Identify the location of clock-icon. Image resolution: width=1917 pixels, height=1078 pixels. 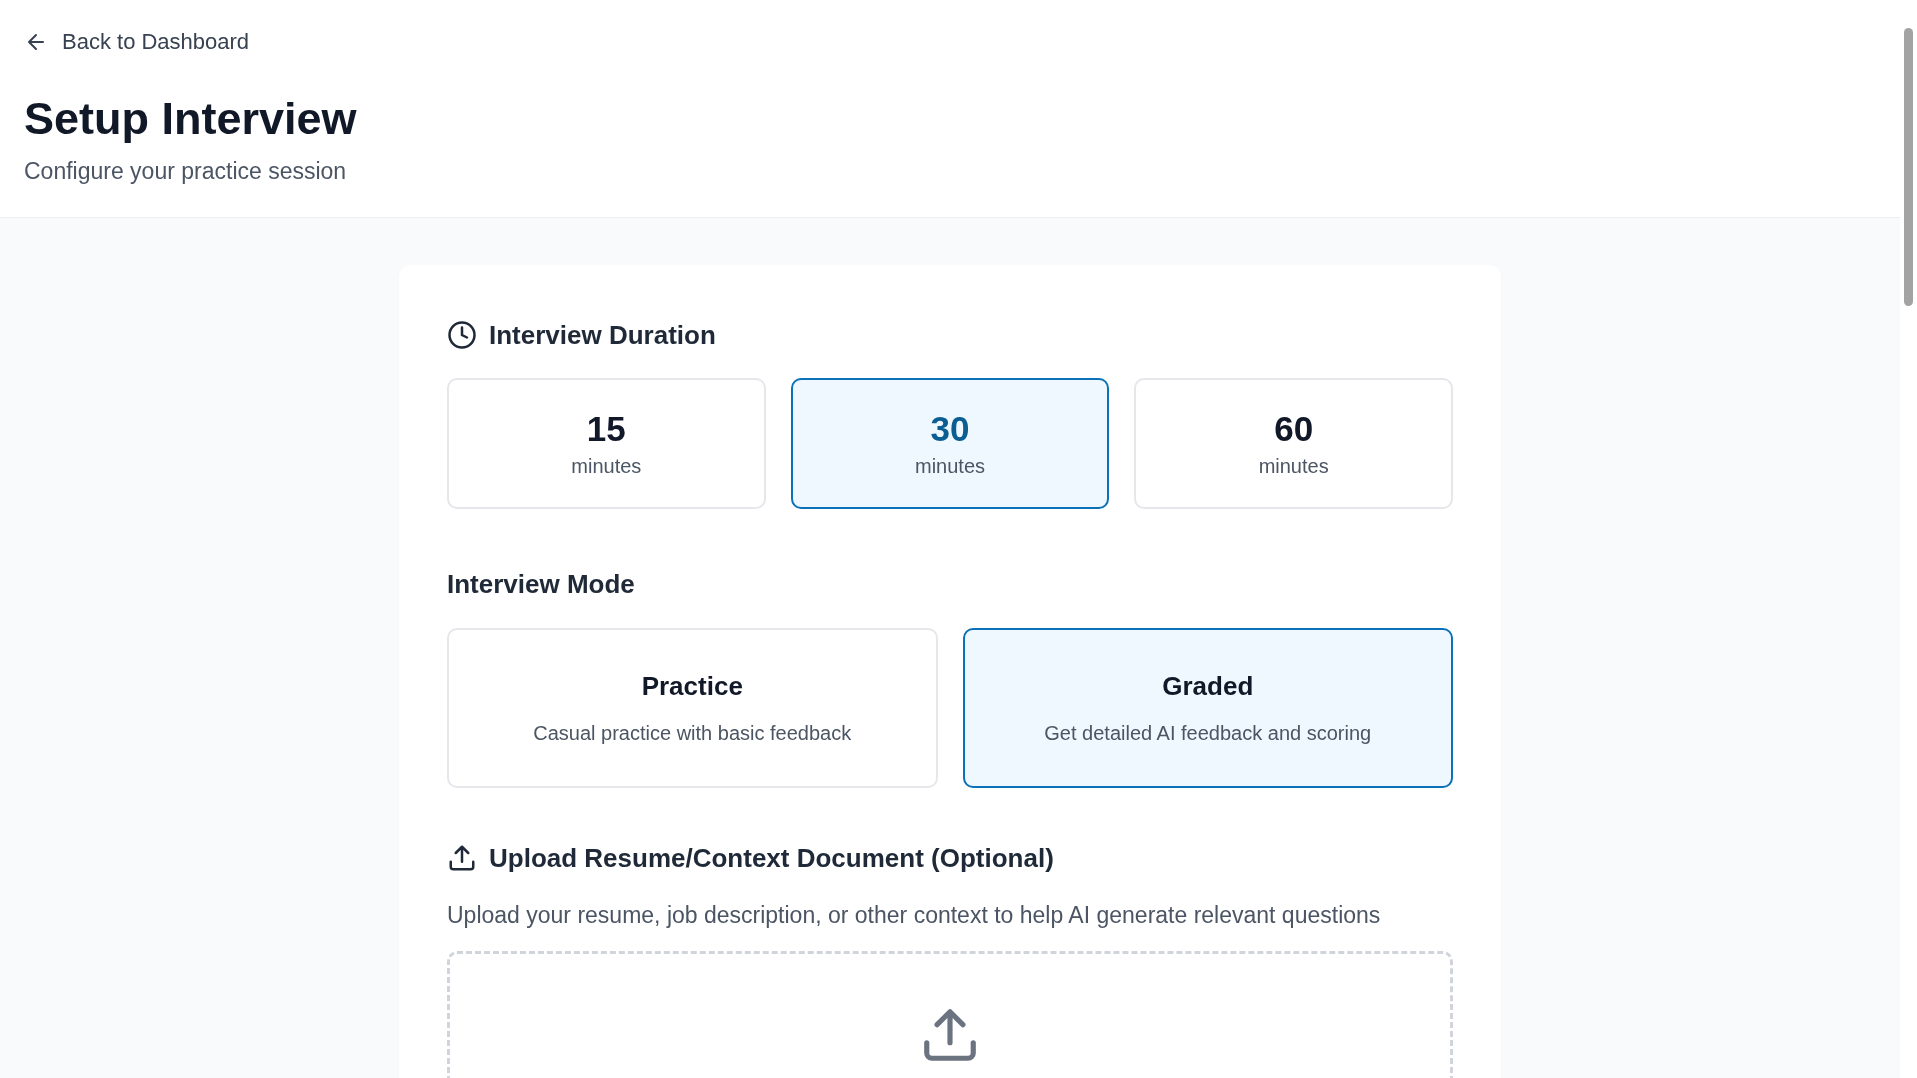
(462, 335).